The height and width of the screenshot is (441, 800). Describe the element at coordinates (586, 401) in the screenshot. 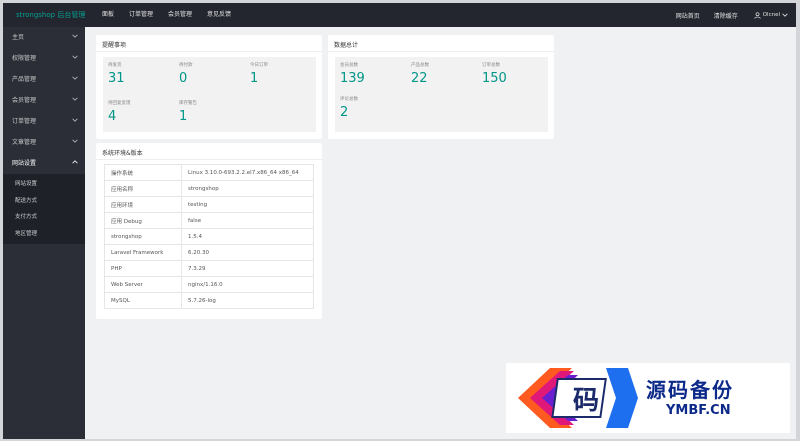

I see `watermark-logo-char: 码` at that location.